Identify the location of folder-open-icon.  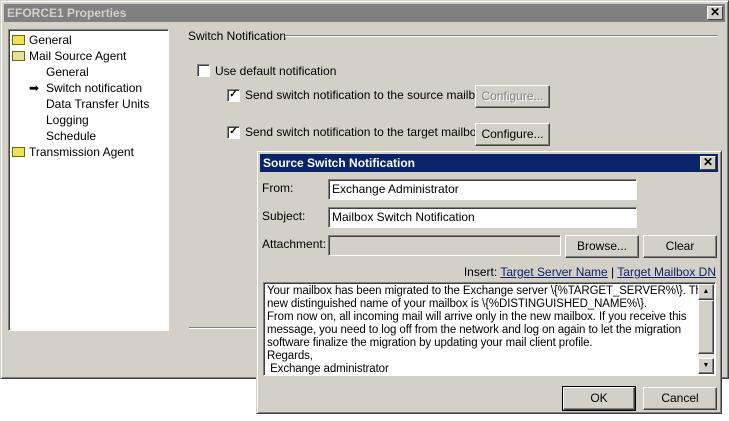
(18, 56).